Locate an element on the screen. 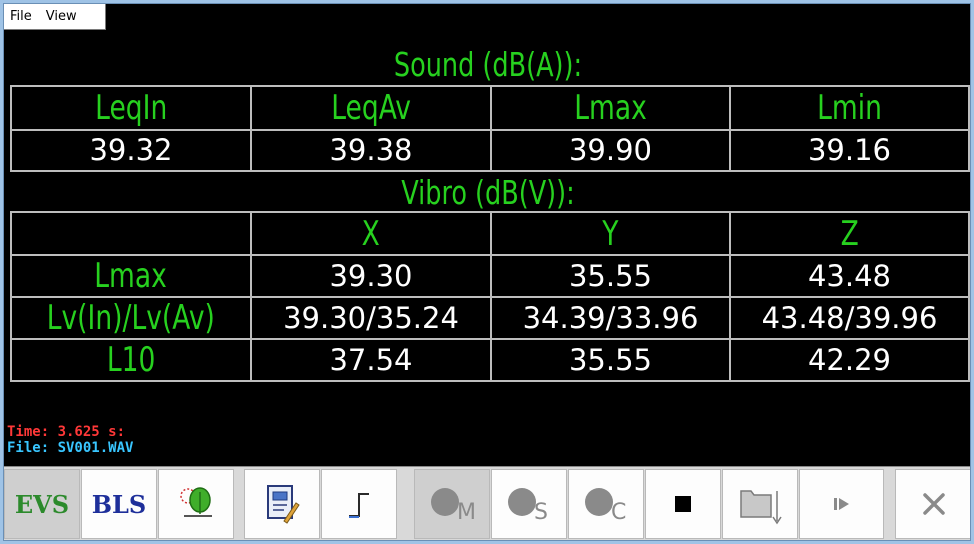 This screenshot has height=544, width=974. close-button is located at coordinates (932, 504).